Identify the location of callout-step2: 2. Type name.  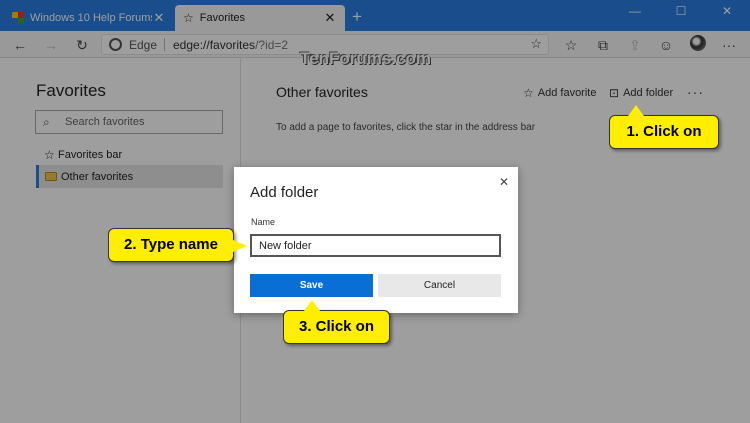
(177, 245).